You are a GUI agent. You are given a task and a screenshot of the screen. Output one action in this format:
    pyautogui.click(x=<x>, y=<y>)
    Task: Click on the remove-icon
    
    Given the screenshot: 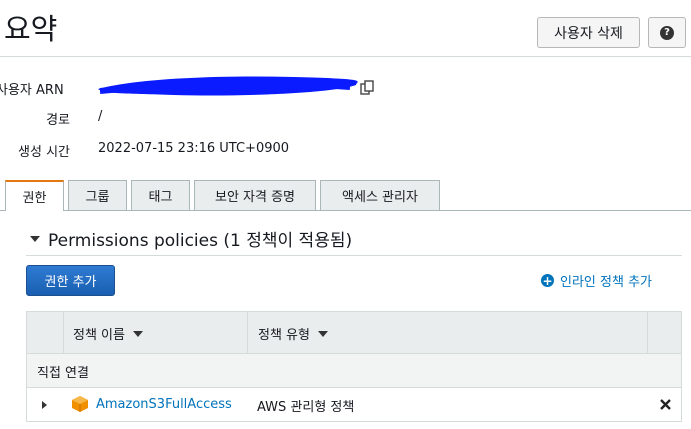 What is the action you would take?
    pyautogui.click(x=665, y=404)
    